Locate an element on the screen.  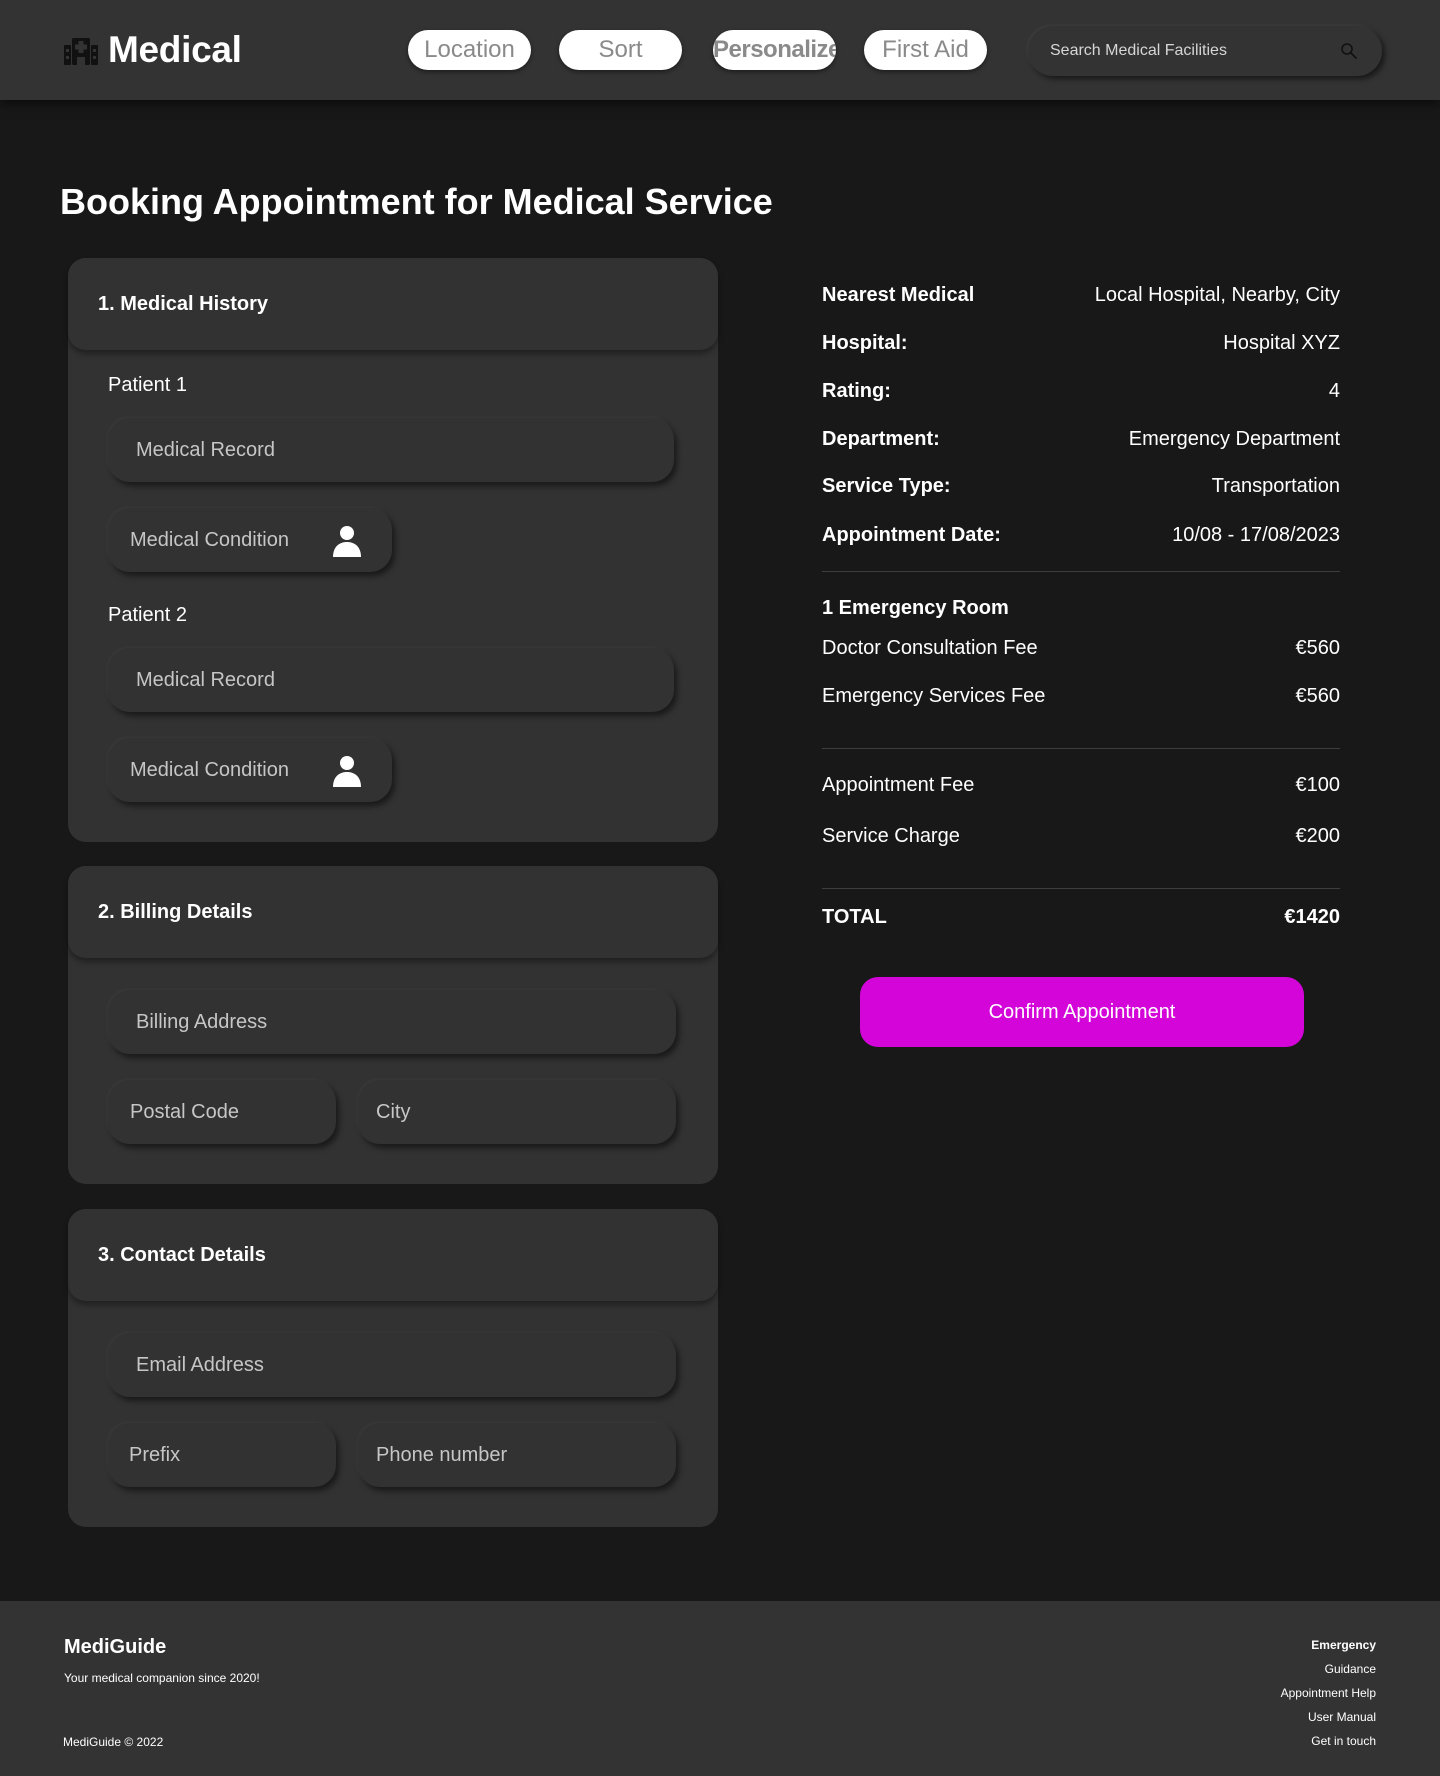
fee-label: Doctor Consultation Fee is located at coordinates (930, 648).